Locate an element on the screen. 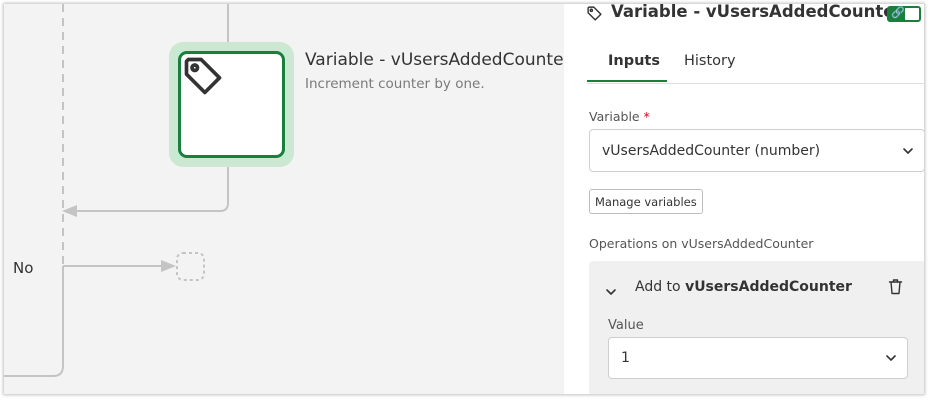  variable-select: vUsersAddedCounter (number) is located at coordinates (756, 150).